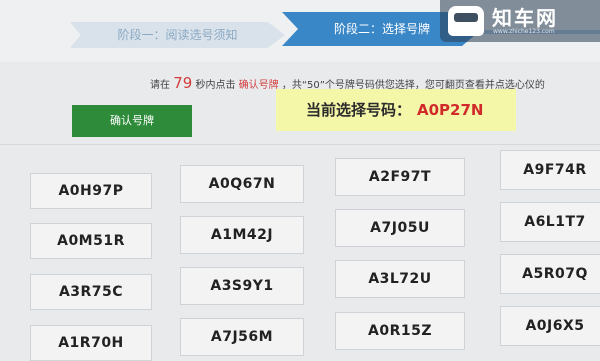 This screenshot has width=600, height=361. I want to click on plate-option: A0M51R, so click(91, 241).